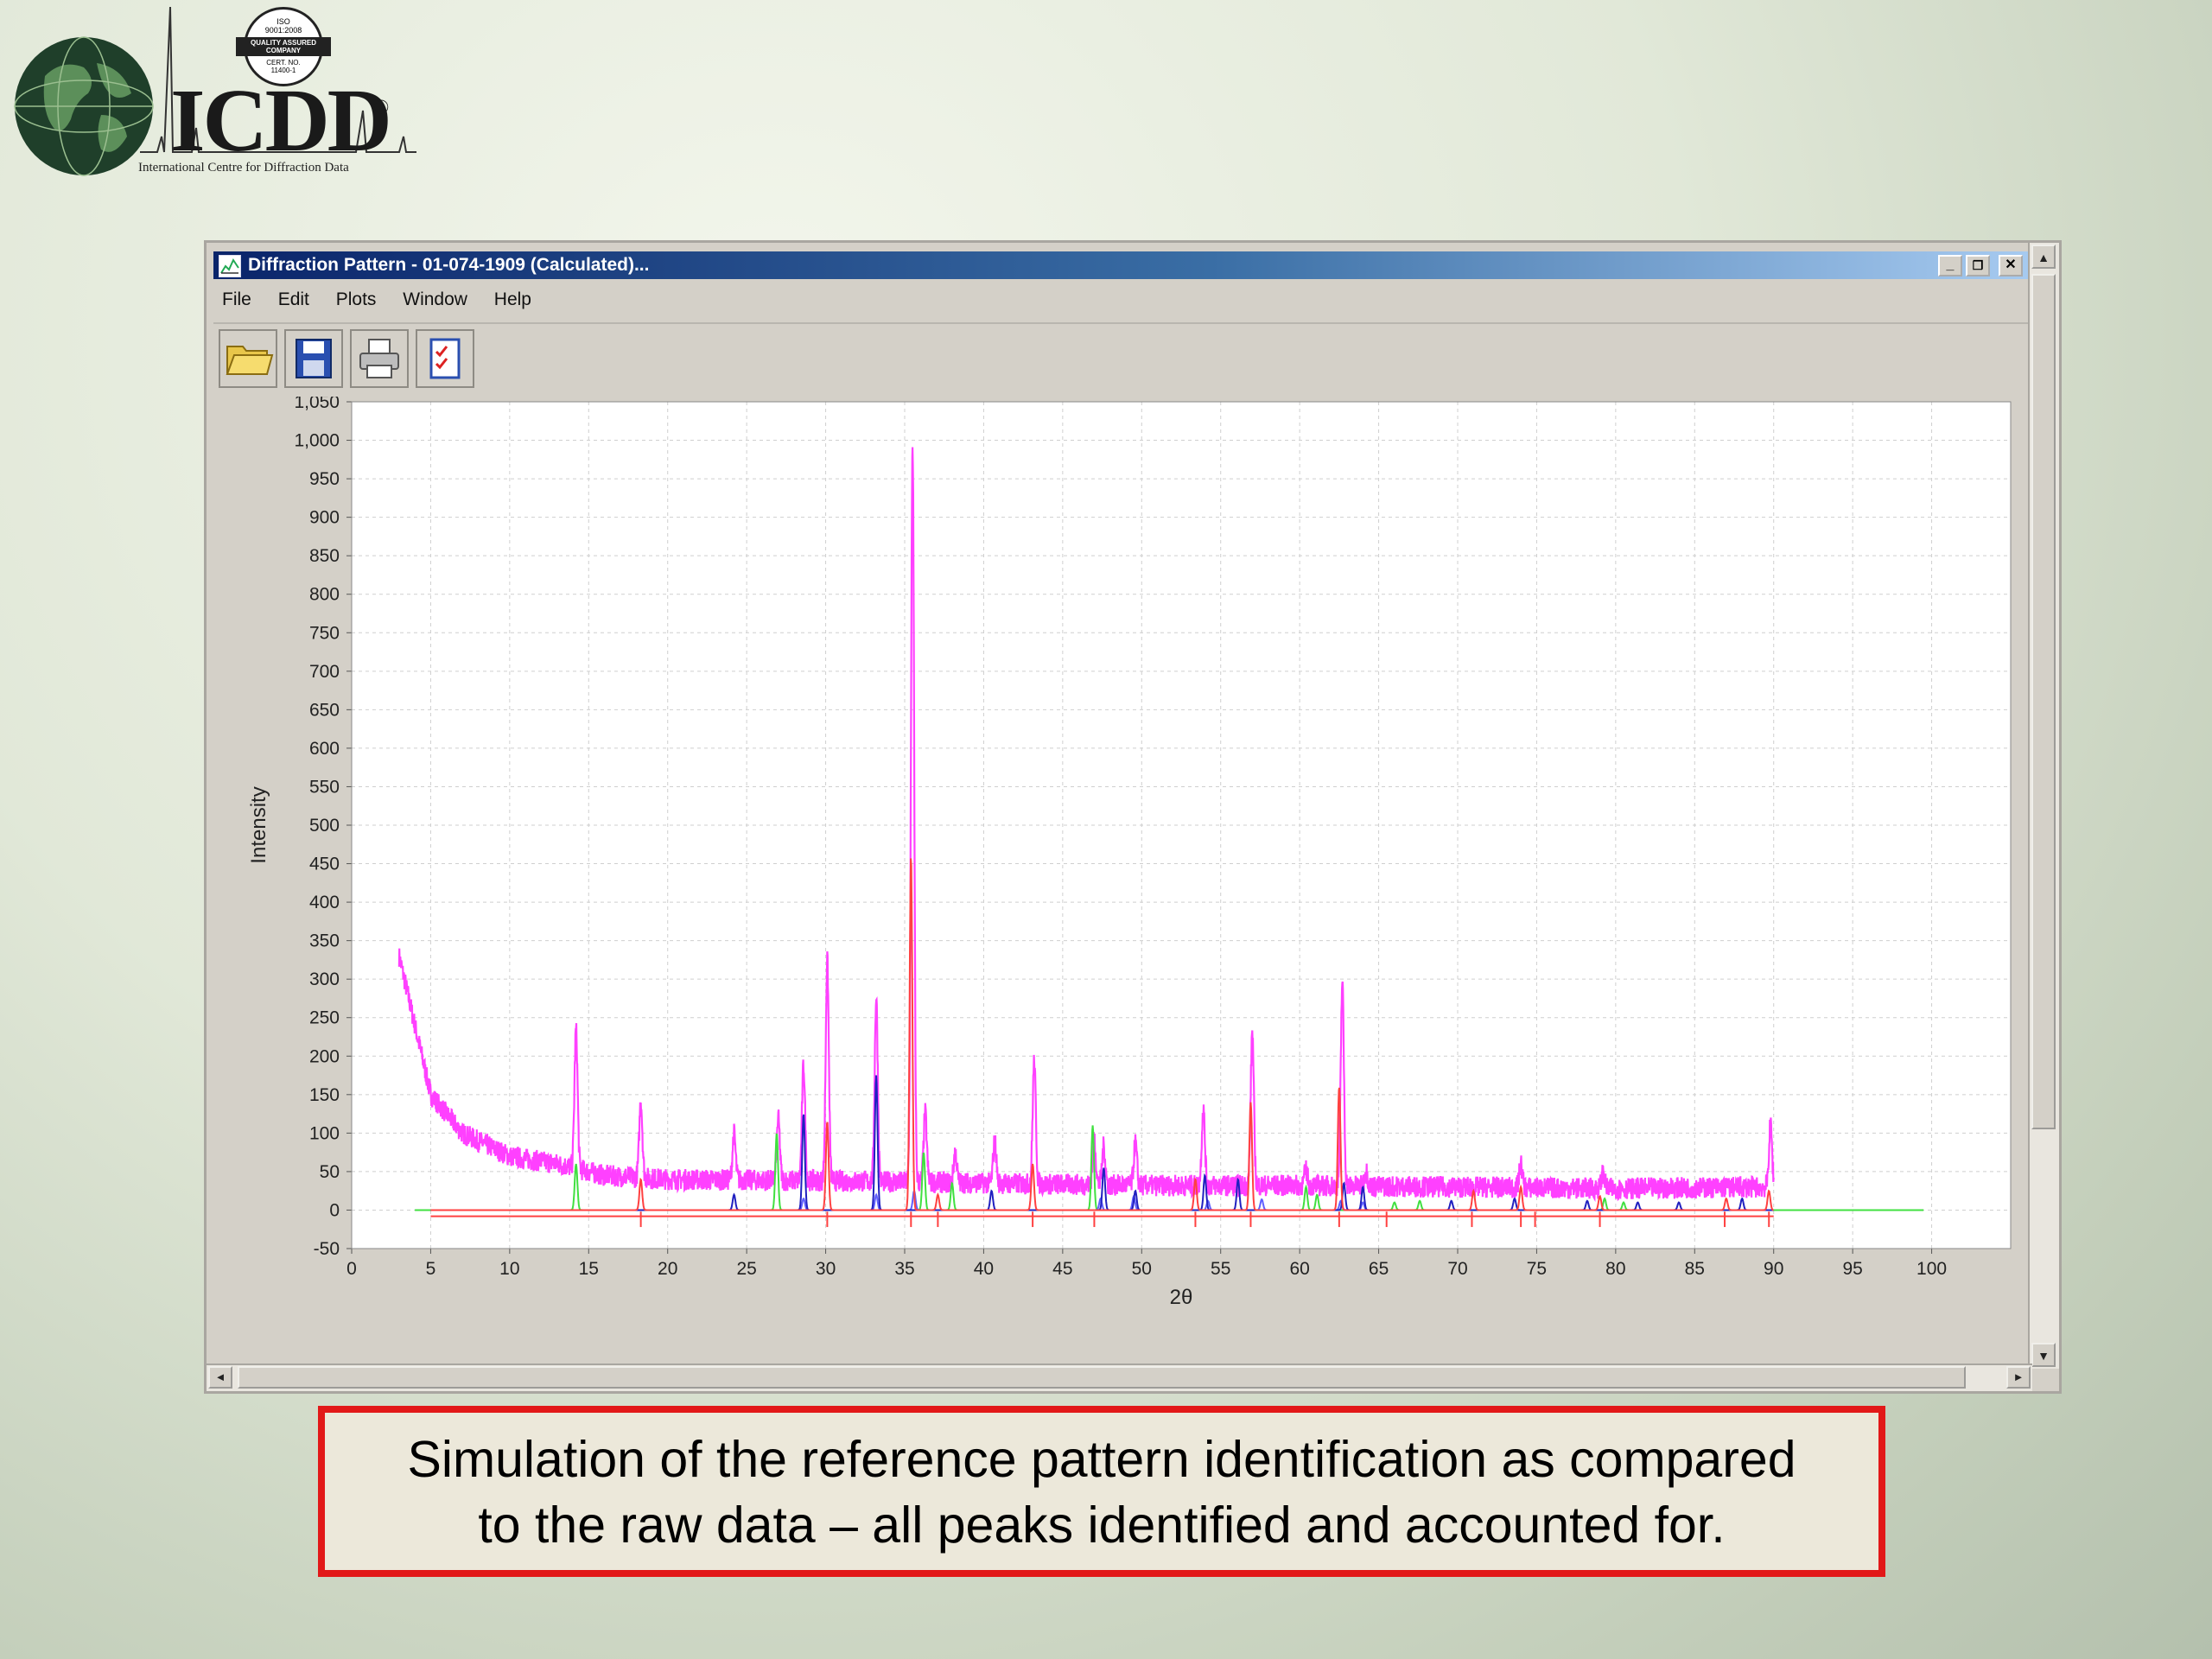 This screenshot has width=2212, height=1659. I want to click on save-button, so click(313, 358).